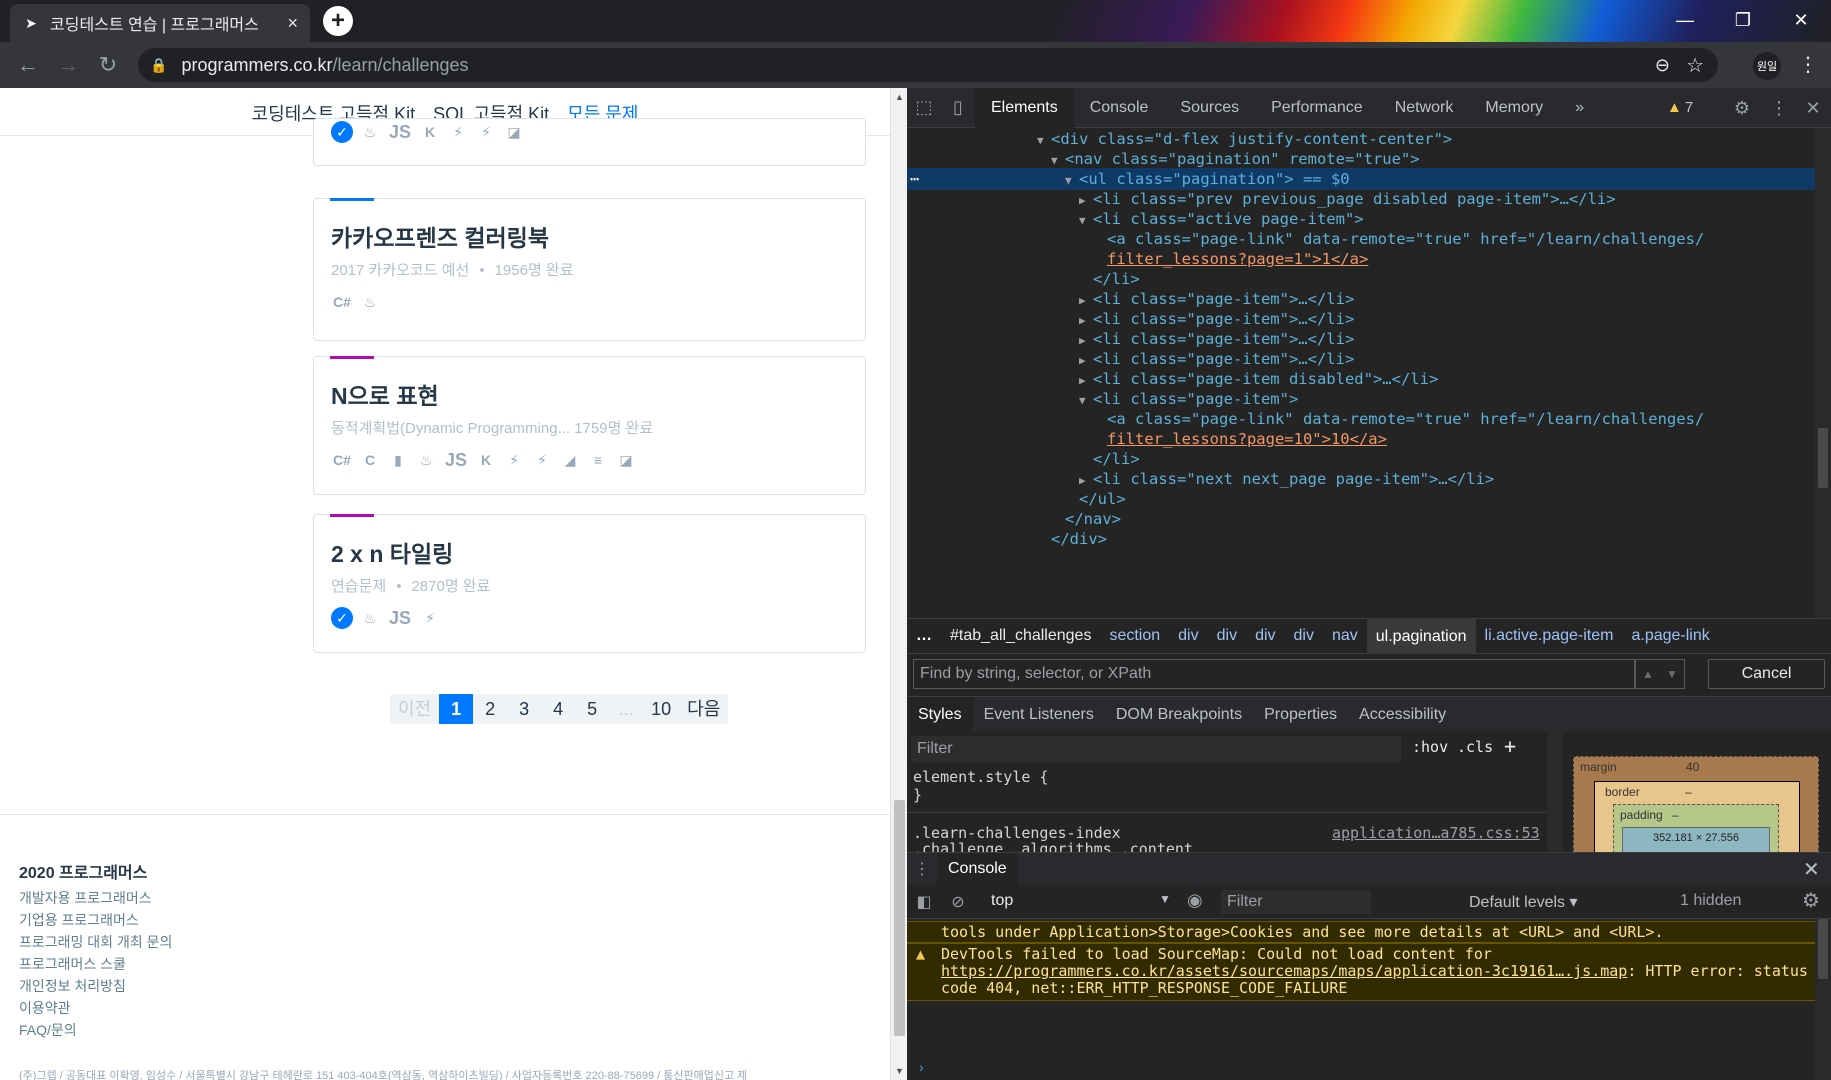 The height and width of the screenshot is (1080, 1831). I want to click on new-tab-button: +, so click(338, 21).